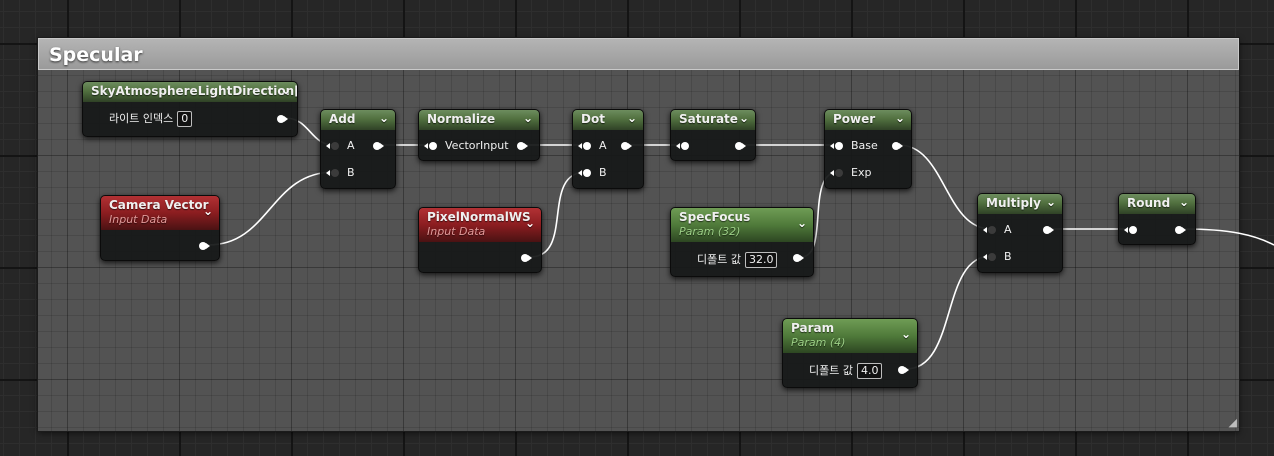  I want to click on pin-label-base: Base, so click(864, 145).